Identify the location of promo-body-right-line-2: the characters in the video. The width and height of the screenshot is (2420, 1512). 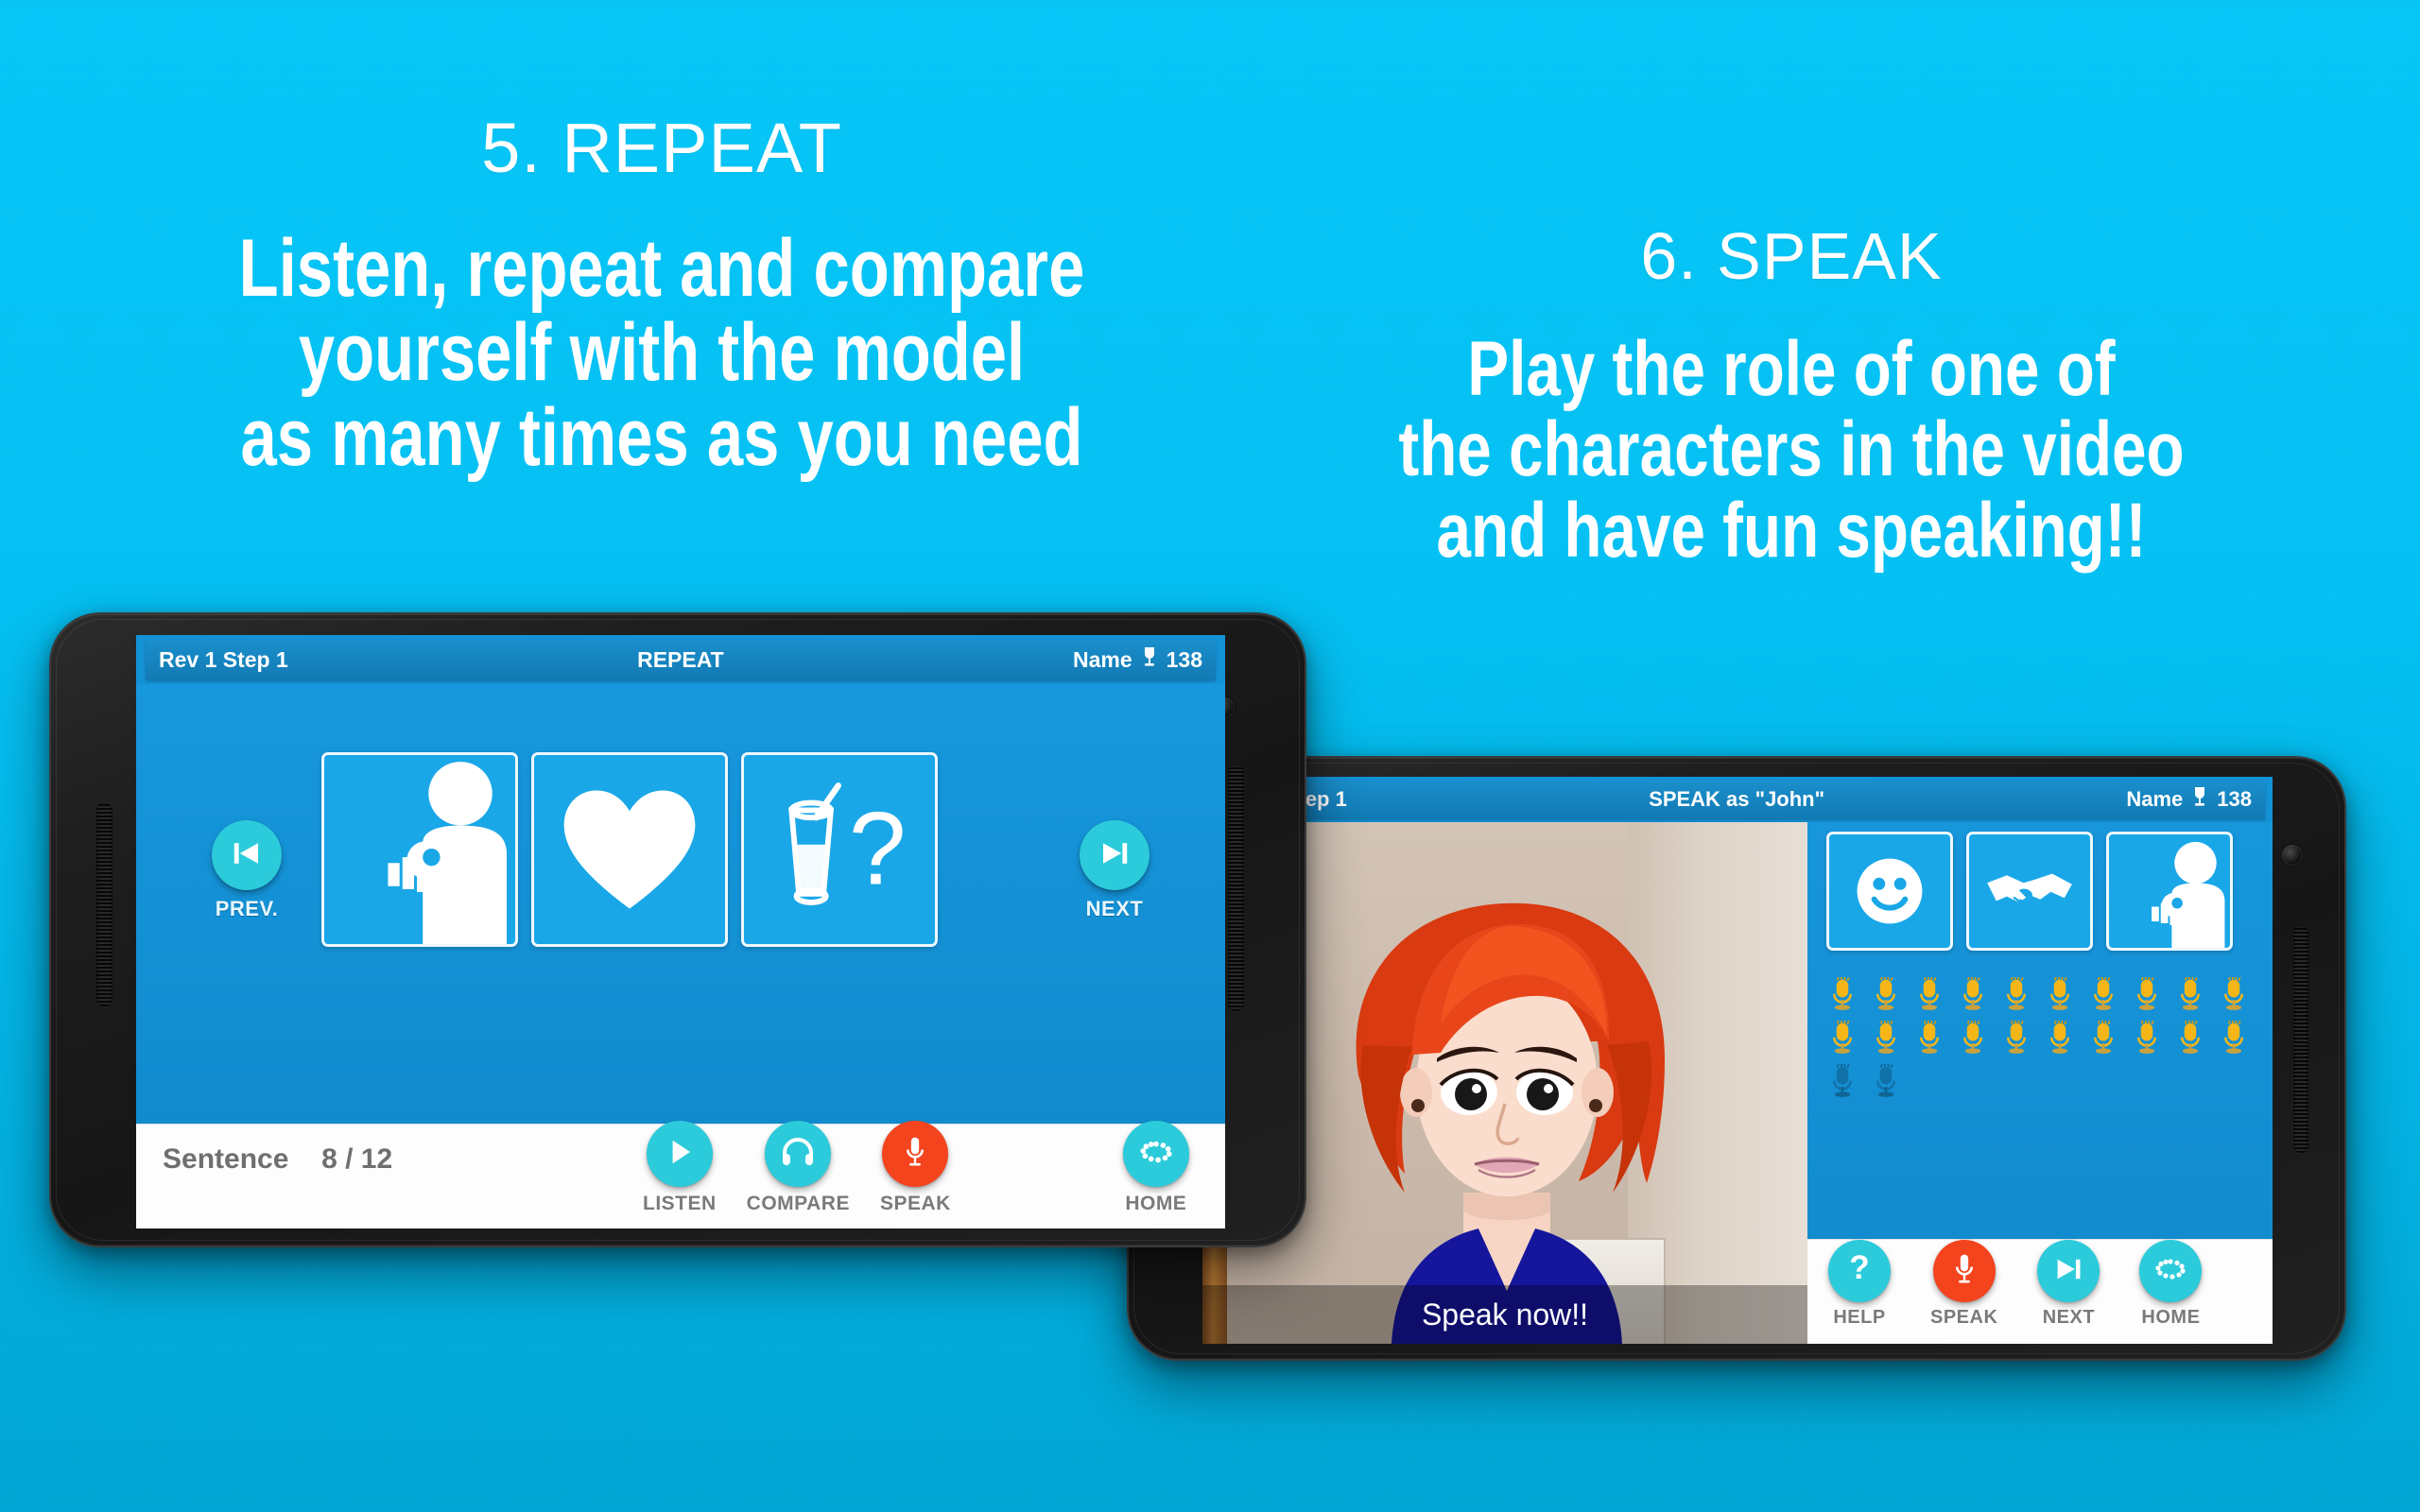
(1791, 449).